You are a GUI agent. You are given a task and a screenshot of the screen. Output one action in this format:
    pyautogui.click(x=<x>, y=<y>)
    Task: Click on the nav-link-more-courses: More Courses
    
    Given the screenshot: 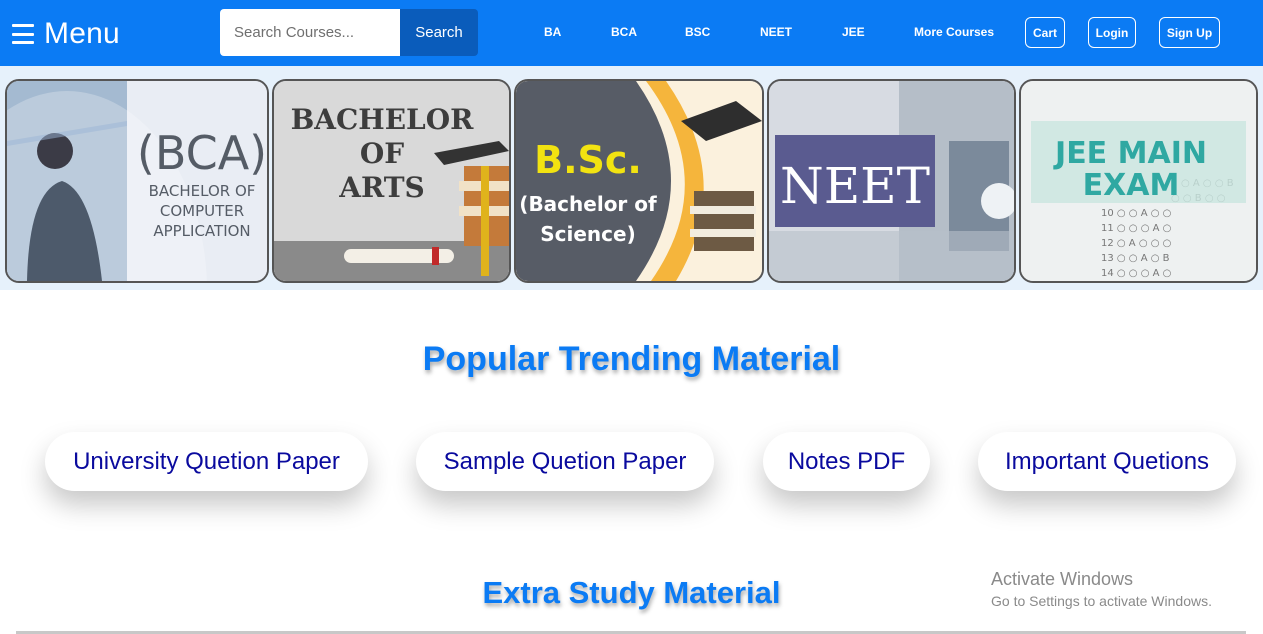 What is the action you would take?
    pyautogui.click(x=954, y=32)
    